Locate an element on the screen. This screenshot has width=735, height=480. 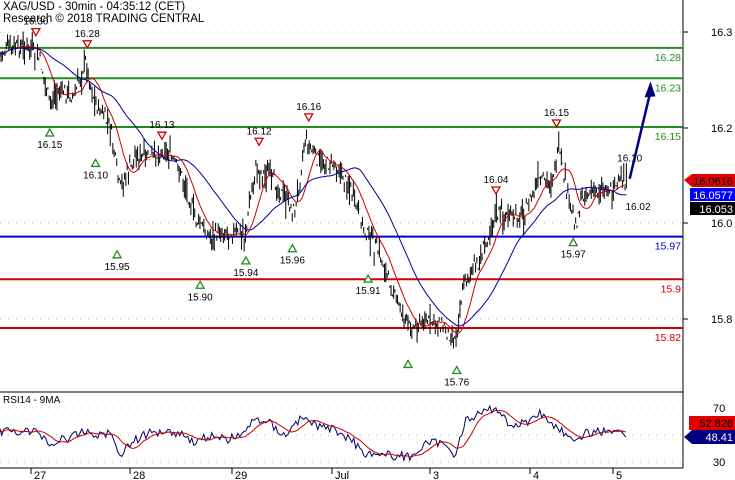
x-tick-label: 5 is located at coordinates (619, 475).